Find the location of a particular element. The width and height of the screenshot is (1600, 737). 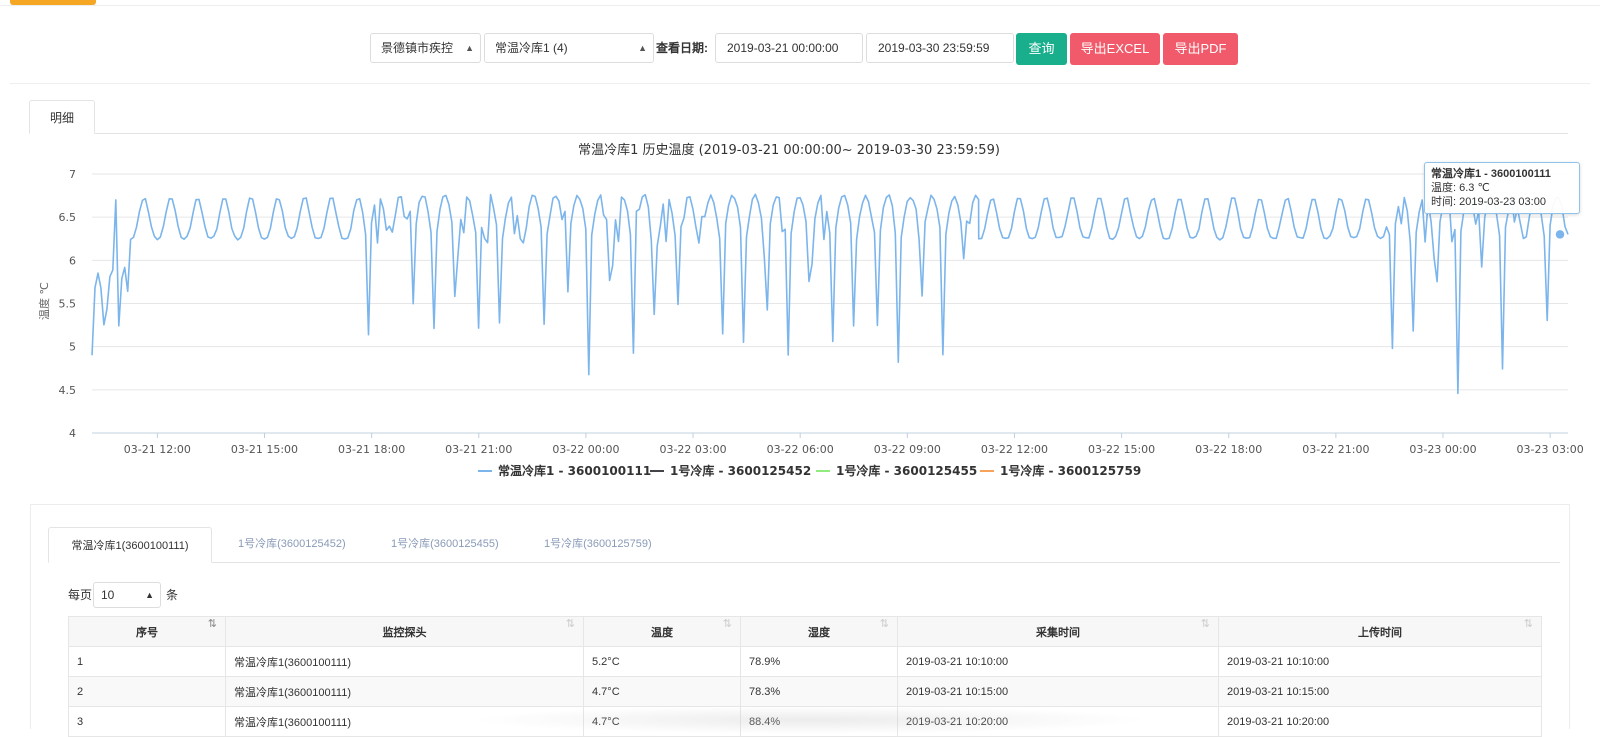

start-date-input: 2019-03-21 00:00:00 is located at coordinates (789, 48).